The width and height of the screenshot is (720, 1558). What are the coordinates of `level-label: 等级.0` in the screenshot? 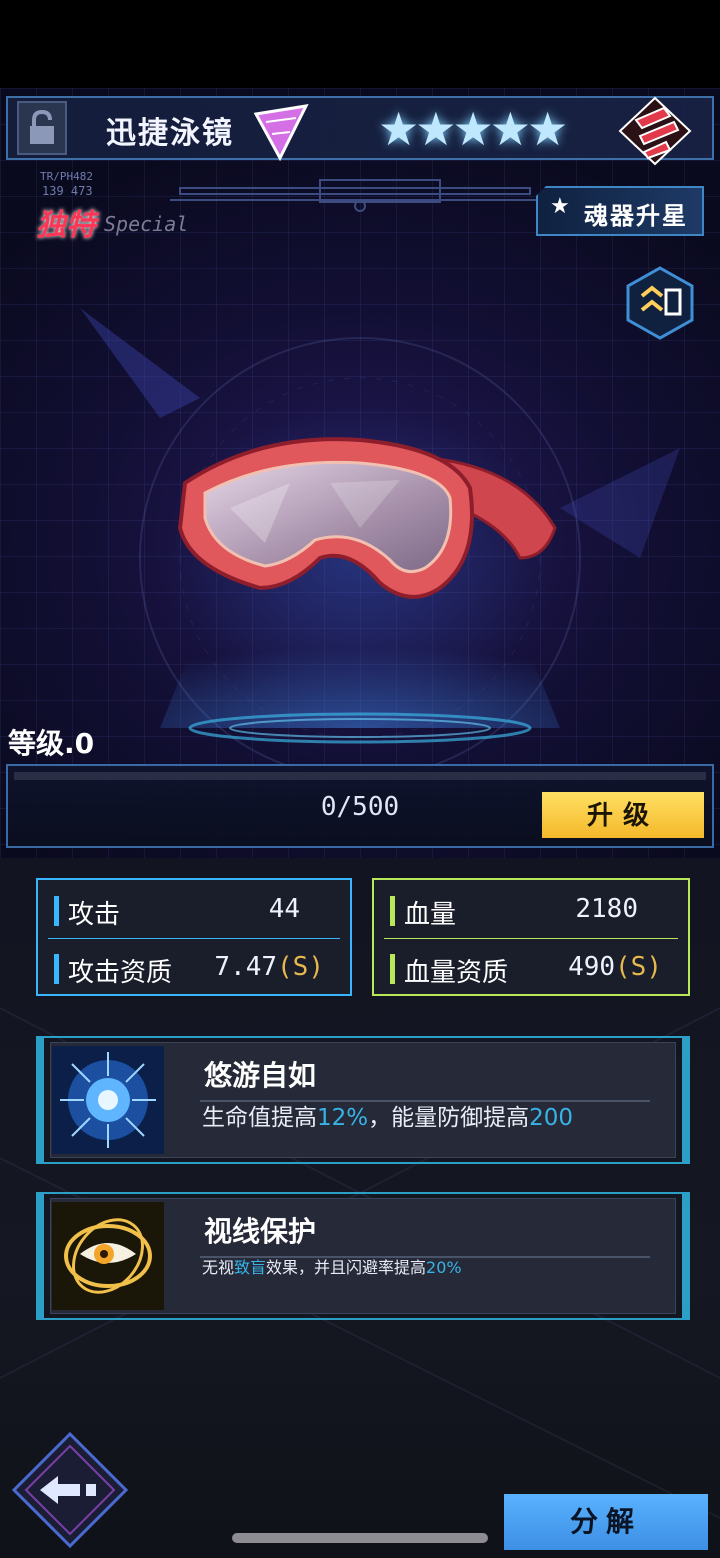 It's located at (51, 743).